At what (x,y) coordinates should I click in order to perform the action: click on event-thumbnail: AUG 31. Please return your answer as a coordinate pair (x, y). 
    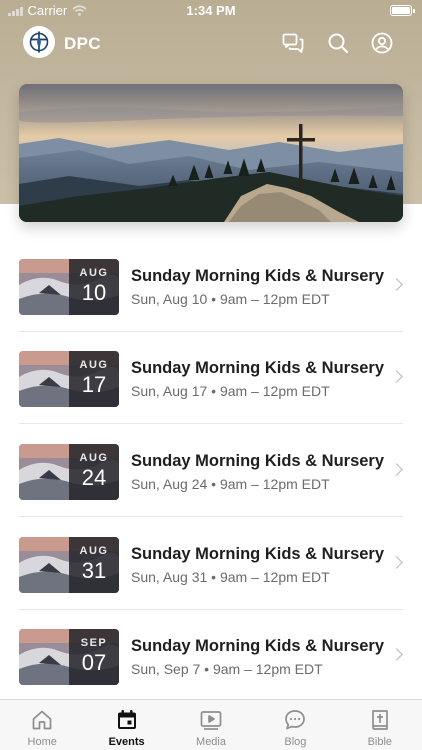
    Looking at the image, I should click on (69, 565).